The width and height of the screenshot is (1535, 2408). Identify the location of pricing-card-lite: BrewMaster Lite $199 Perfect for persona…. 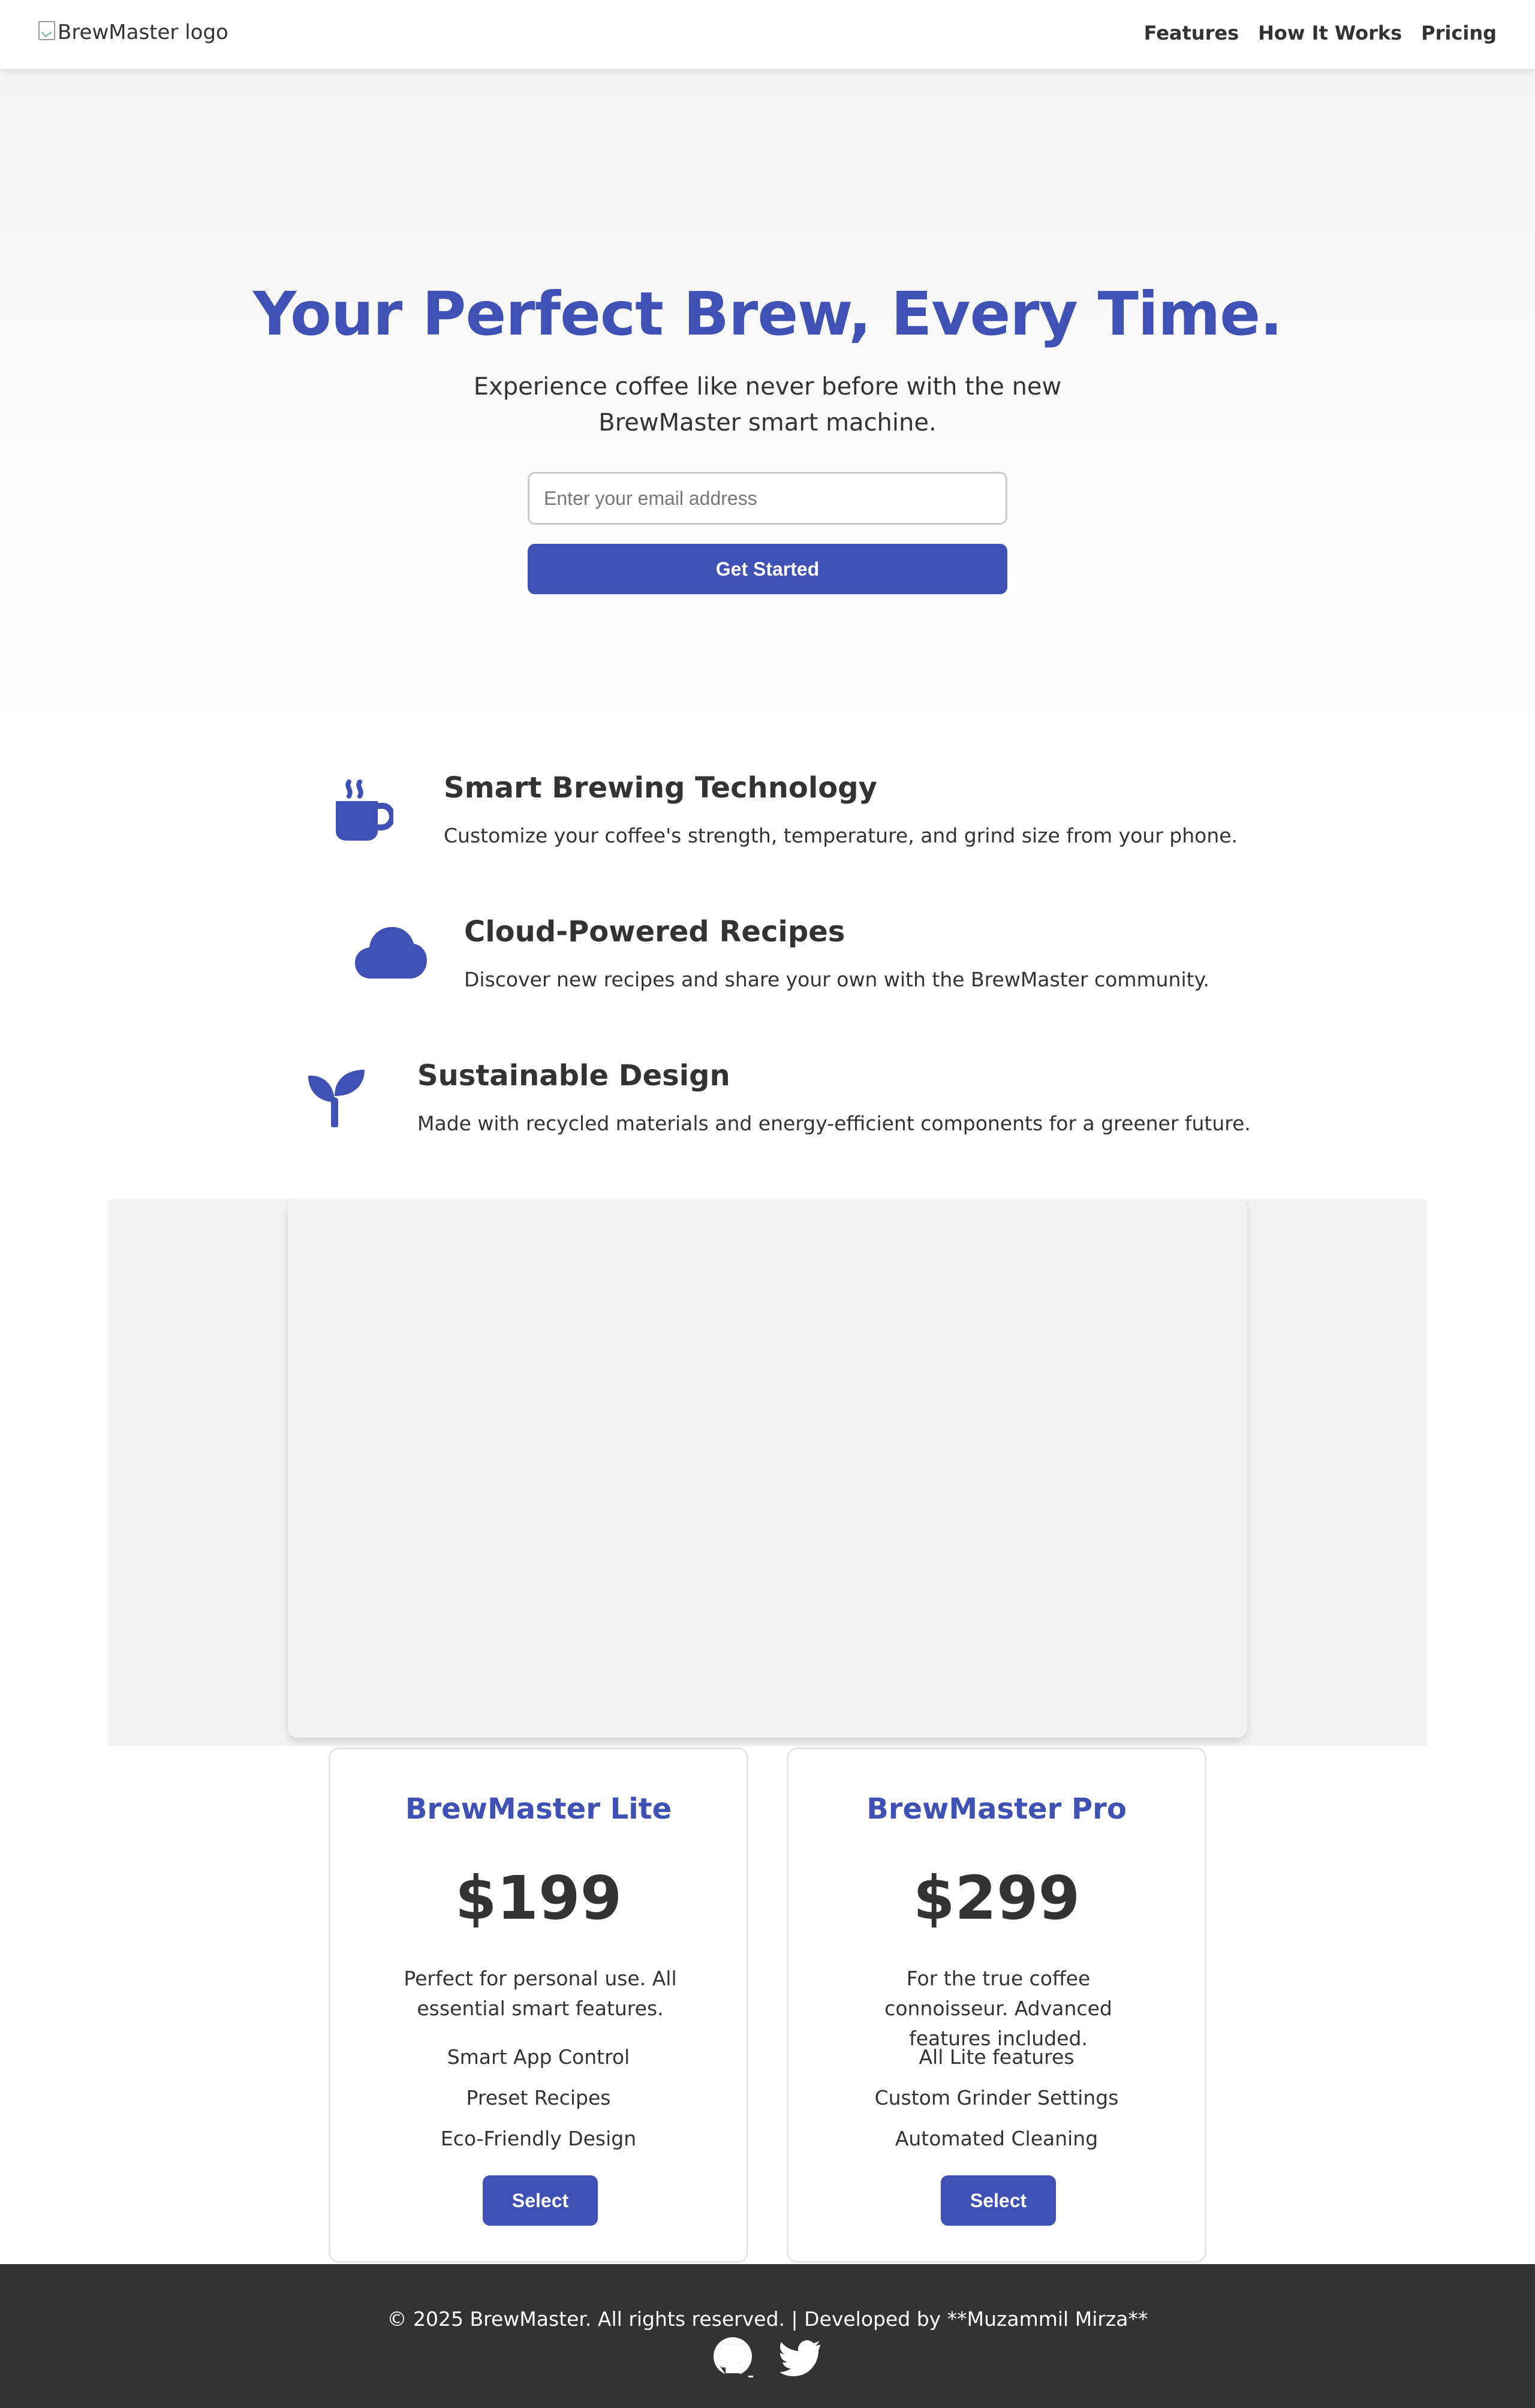
(538, 2005).